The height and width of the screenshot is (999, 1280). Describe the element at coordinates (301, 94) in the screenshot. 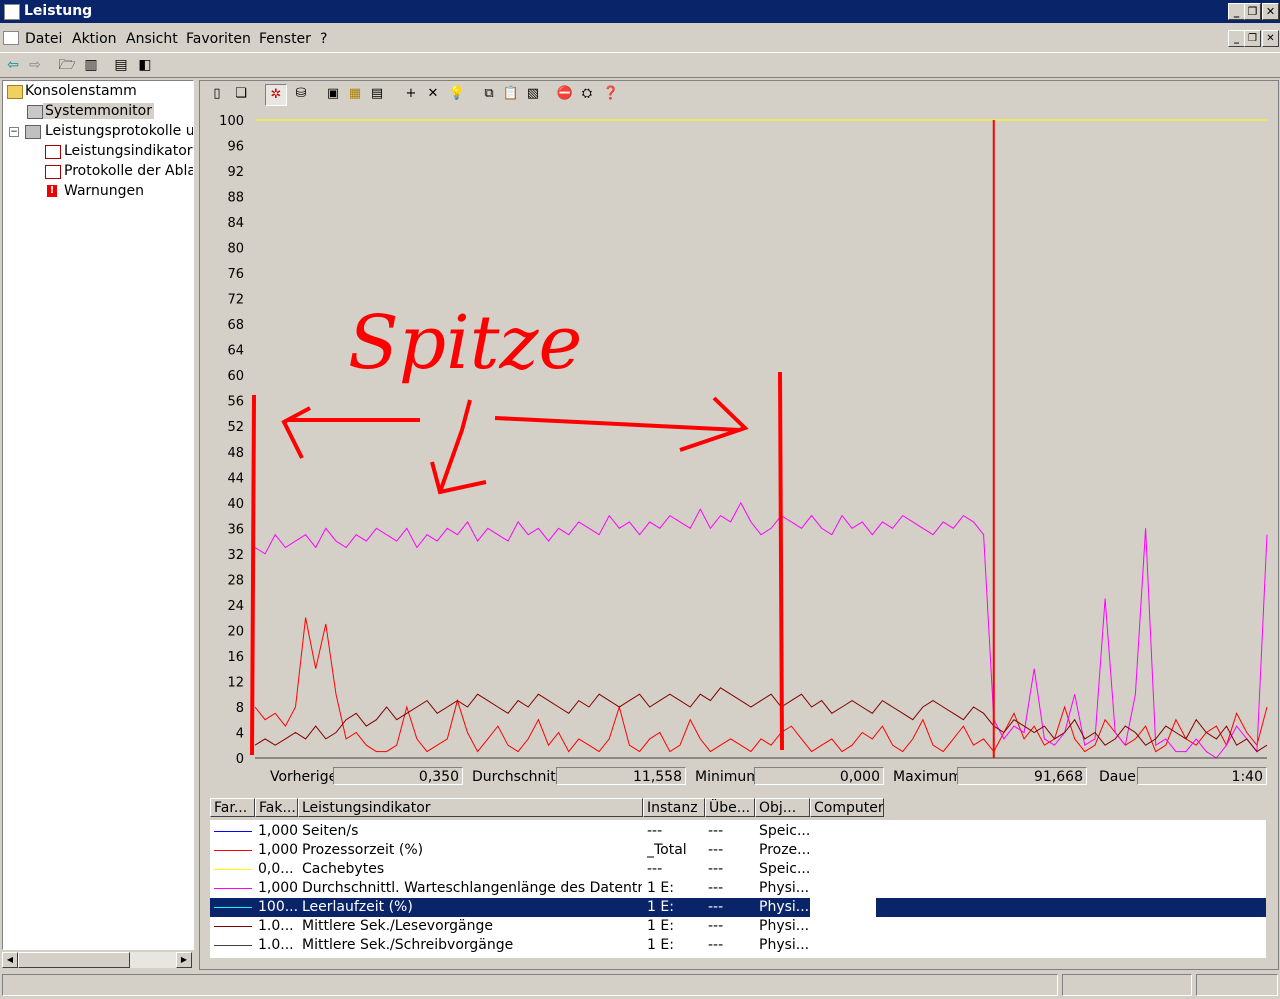

I see `log-data-icon: ⛁` at that location.